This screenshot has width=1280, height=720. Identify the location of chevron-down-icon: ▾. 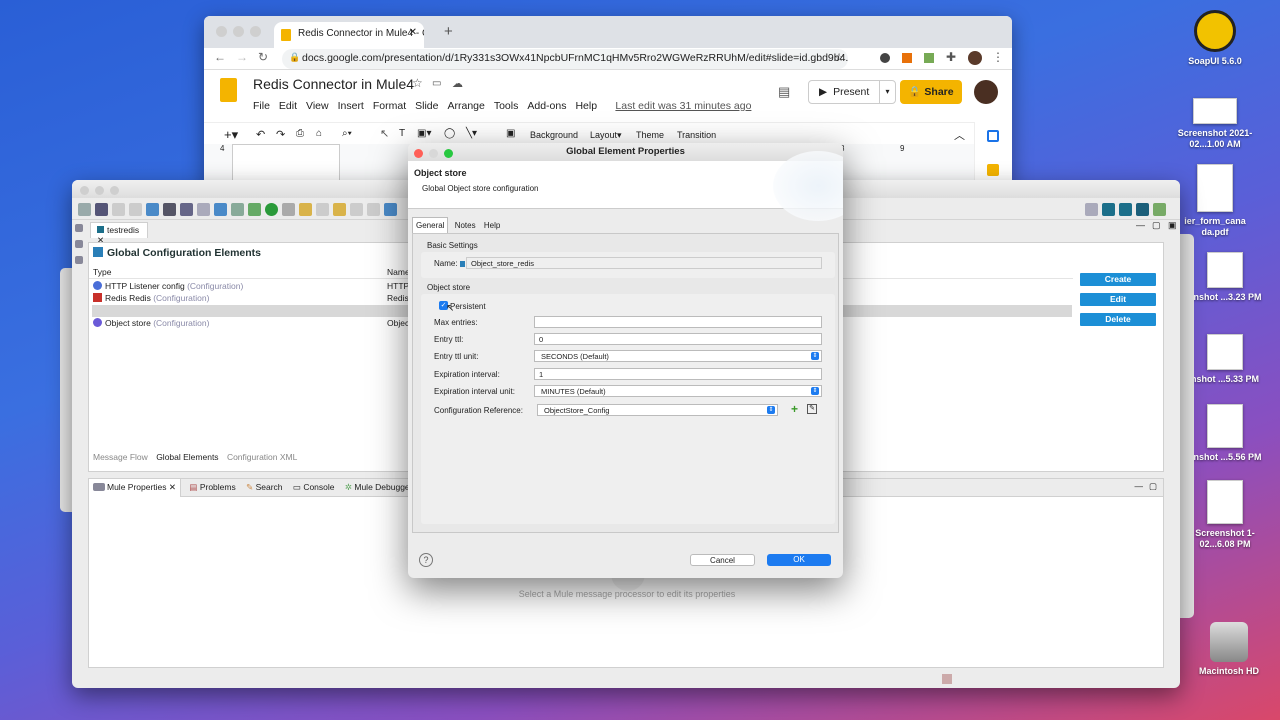
(887, 92).